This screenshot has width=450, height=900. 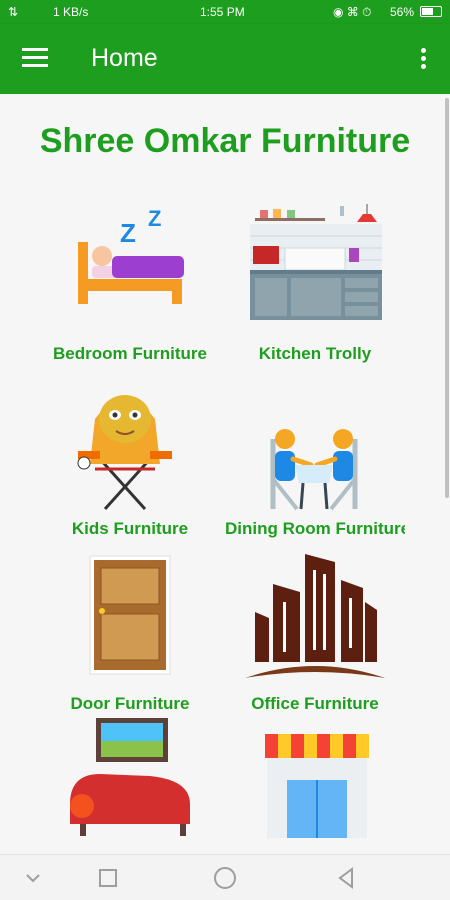 I want to click on category-dining-room-furniture: Dining Room Furniture, so click(x=315, y=464).